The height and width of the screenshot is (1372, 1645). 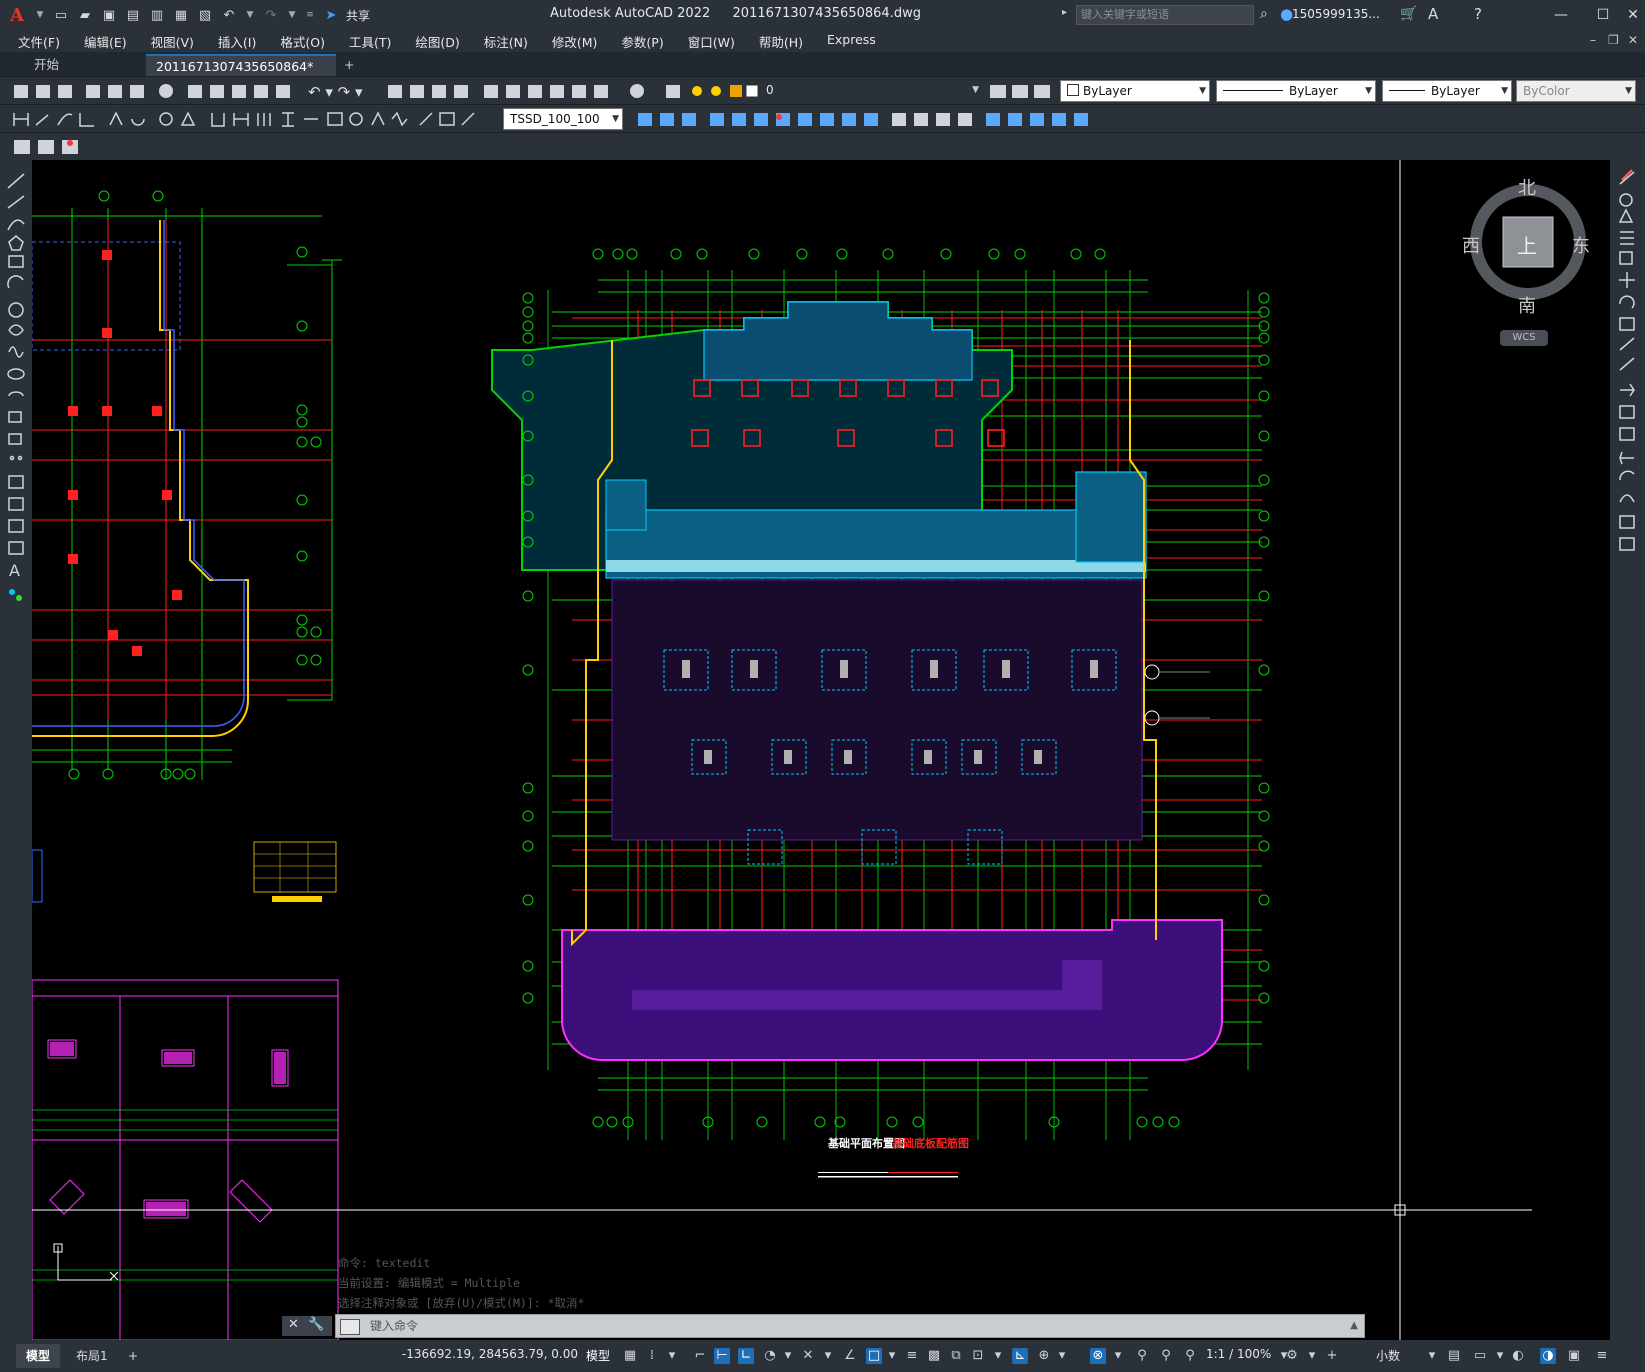 What do you see at coordinates (1593, 40) in the screenshot?
I see `doc-minimize-icon: –` at bounding box center [1593, 40].